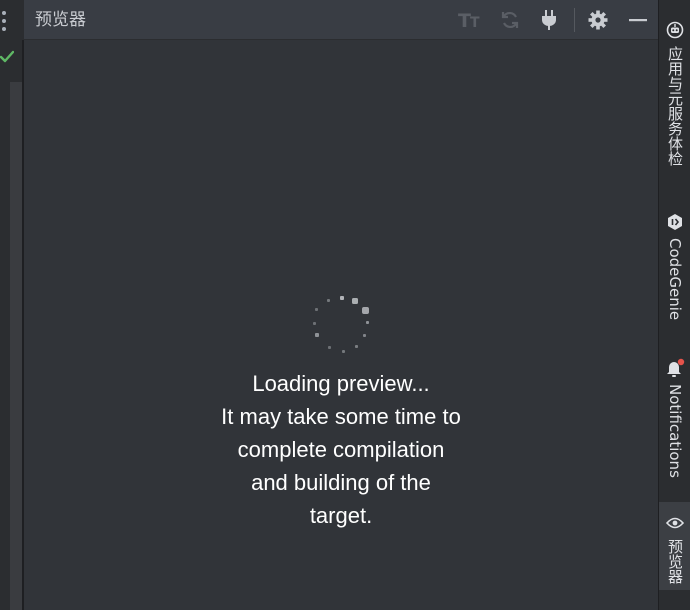  I want to click on sidebar-item-notifications: Notifications, so click(674, 418).